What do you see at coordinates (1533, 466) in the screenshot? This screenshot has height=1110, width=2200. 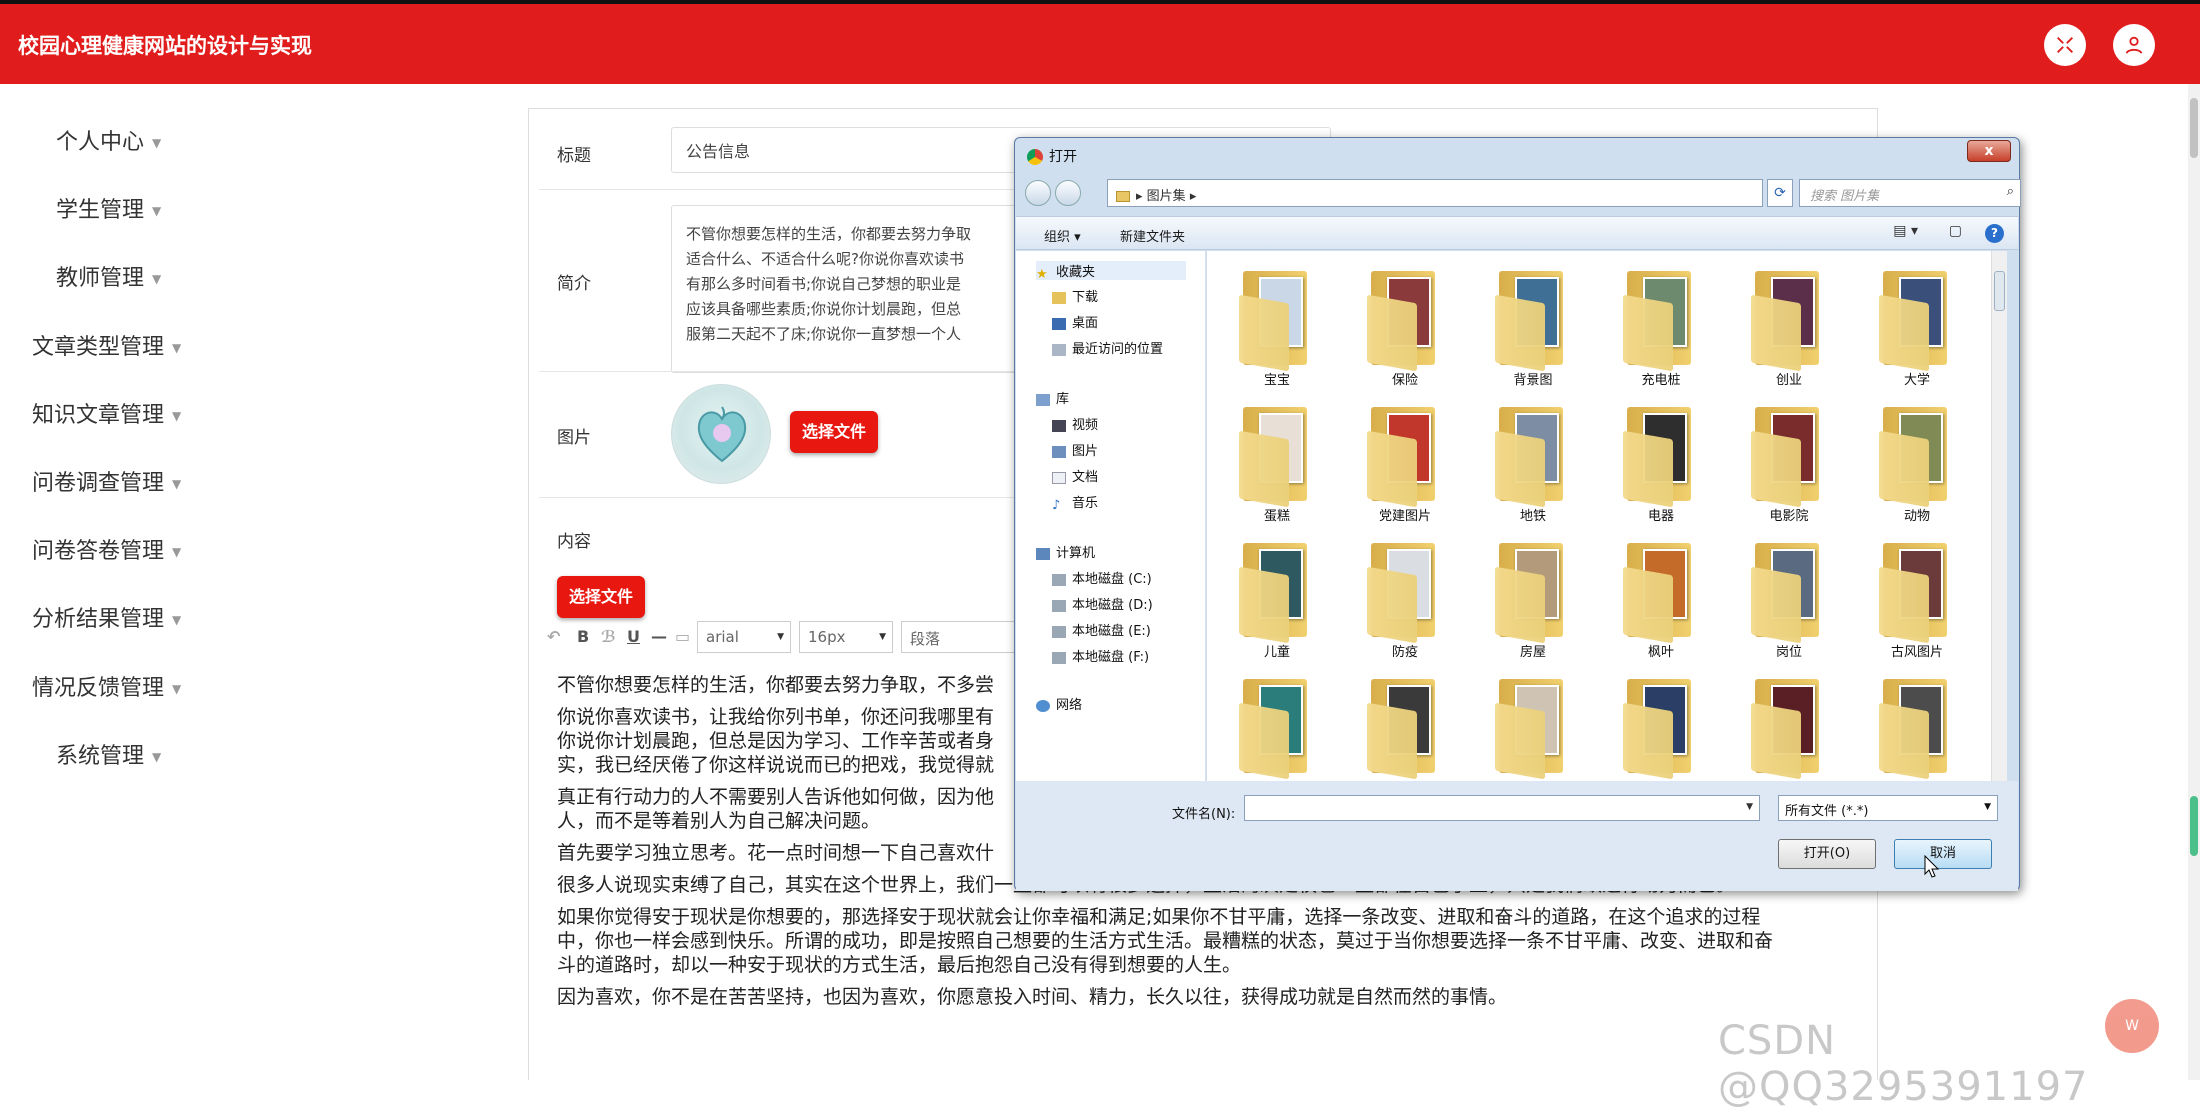 I see `folder-item: 地铁` at bounding box center [1533, 466].